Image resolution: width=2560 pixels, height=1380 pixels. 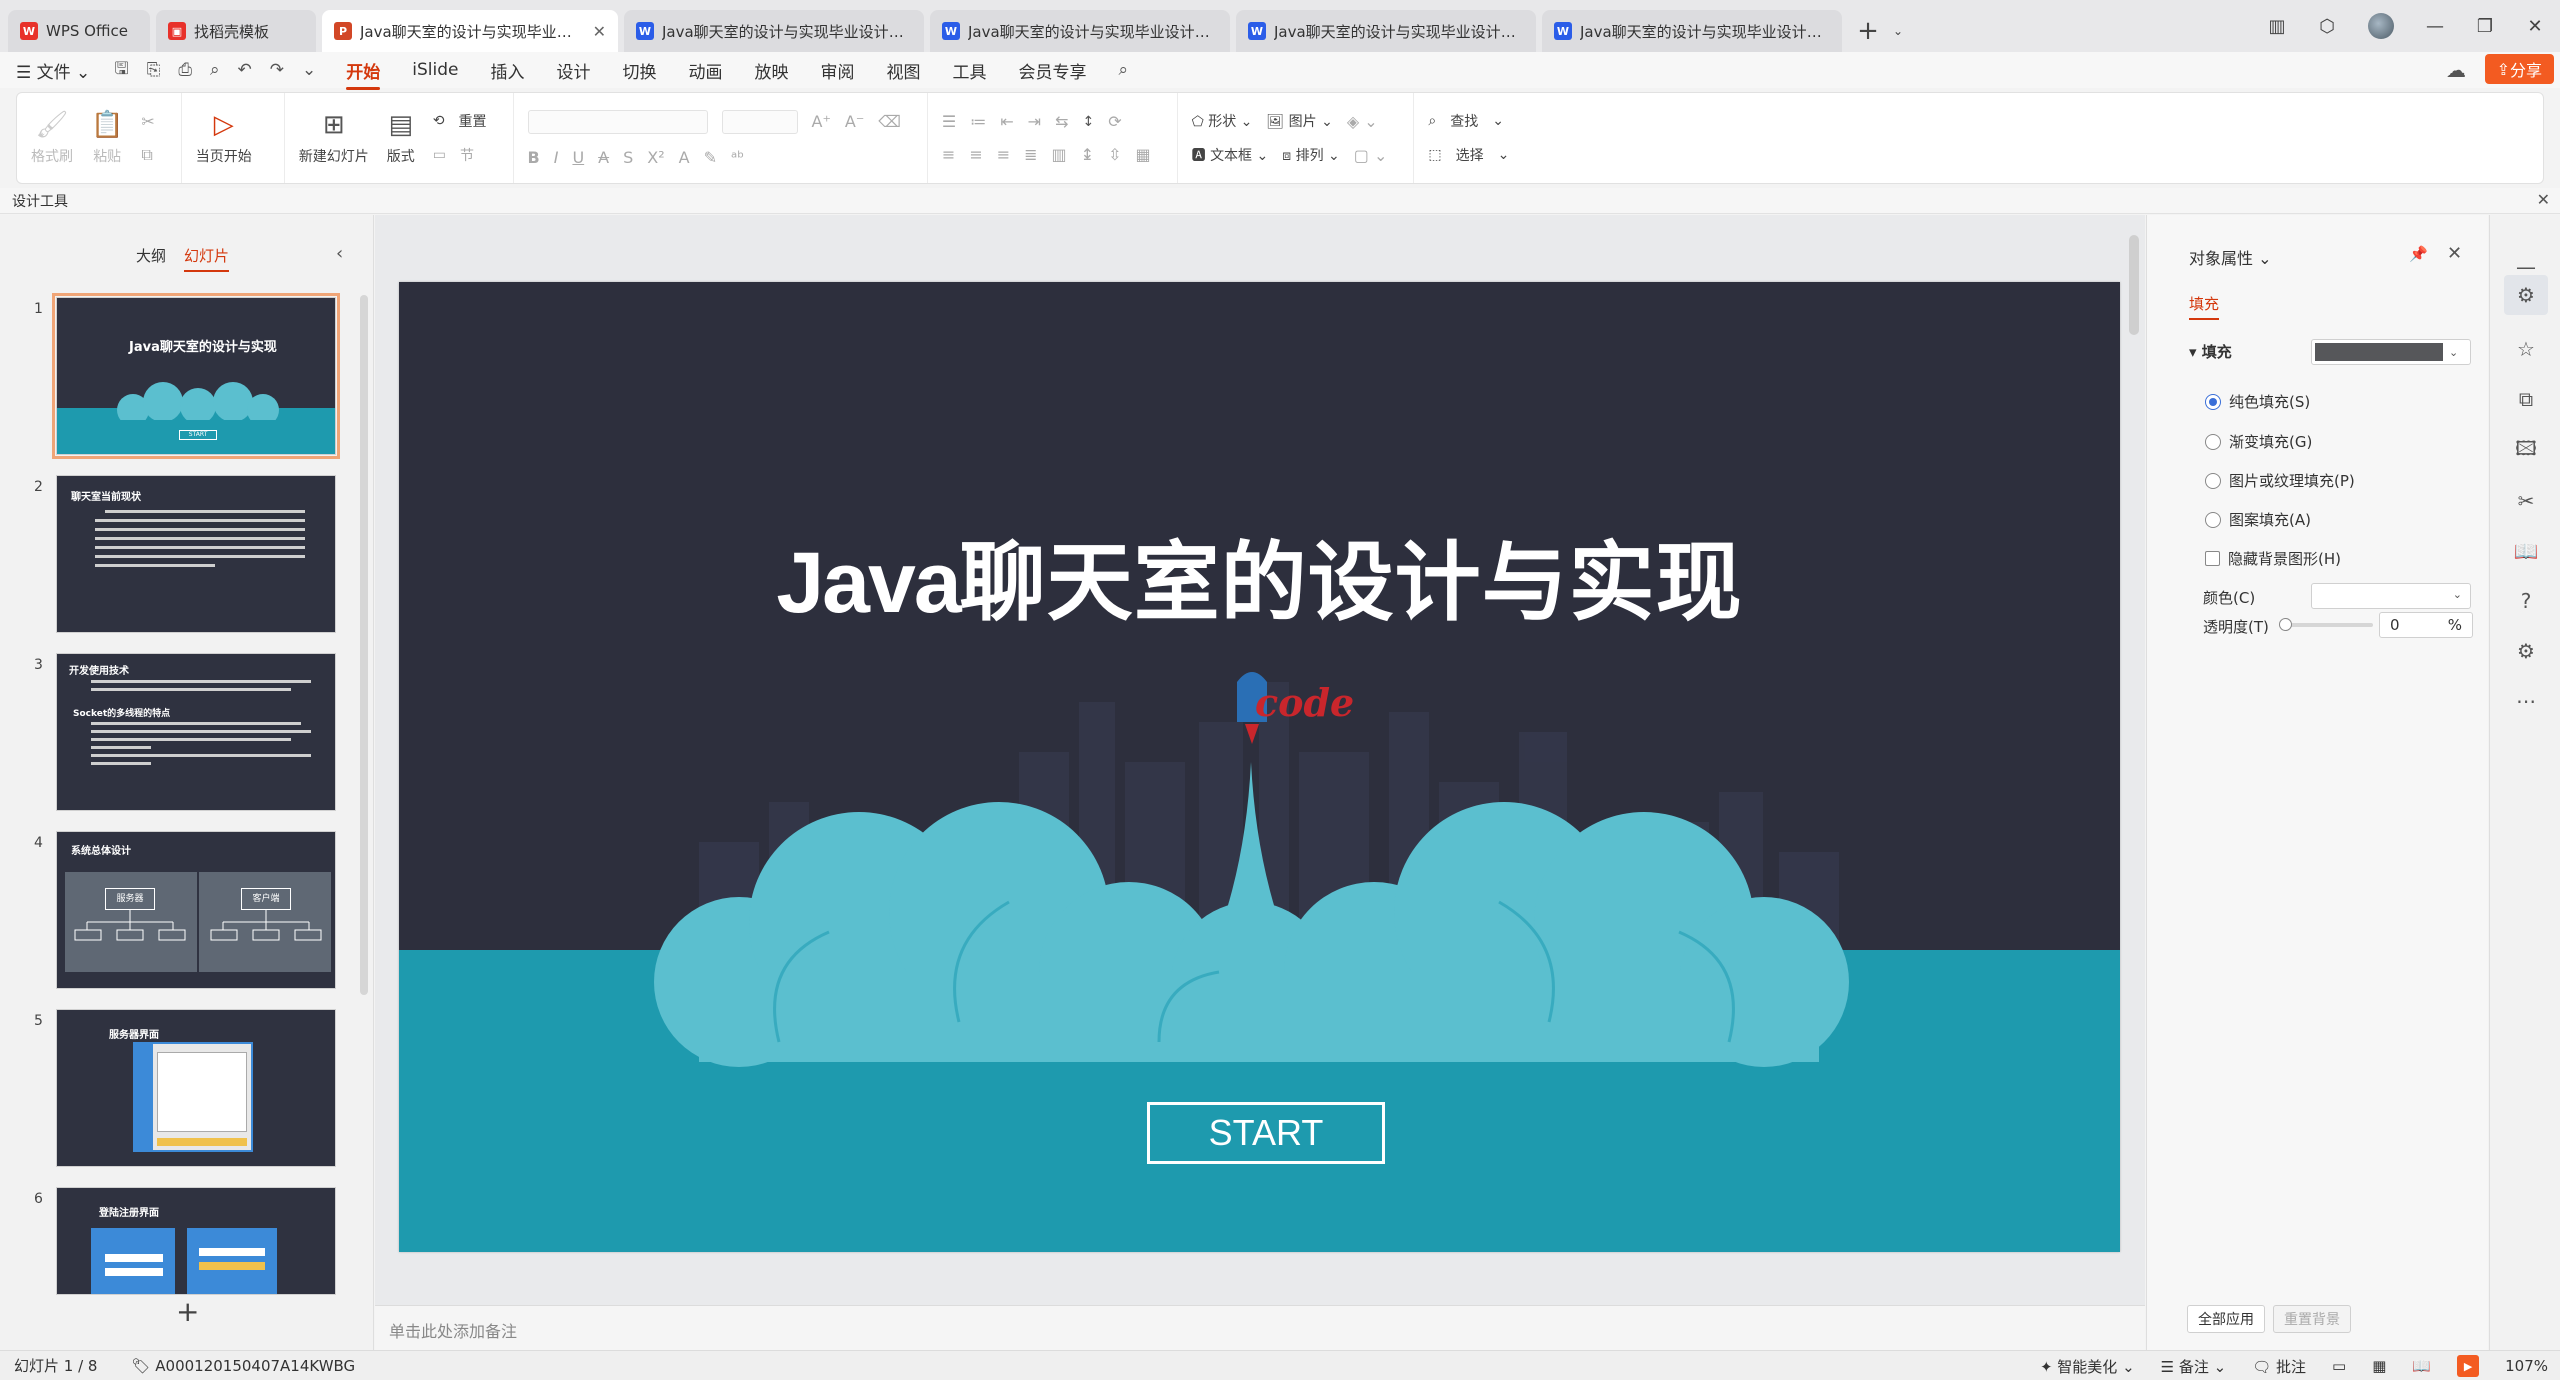 I want to click on menu-islide: iSlide, so click(x=435, y=70).